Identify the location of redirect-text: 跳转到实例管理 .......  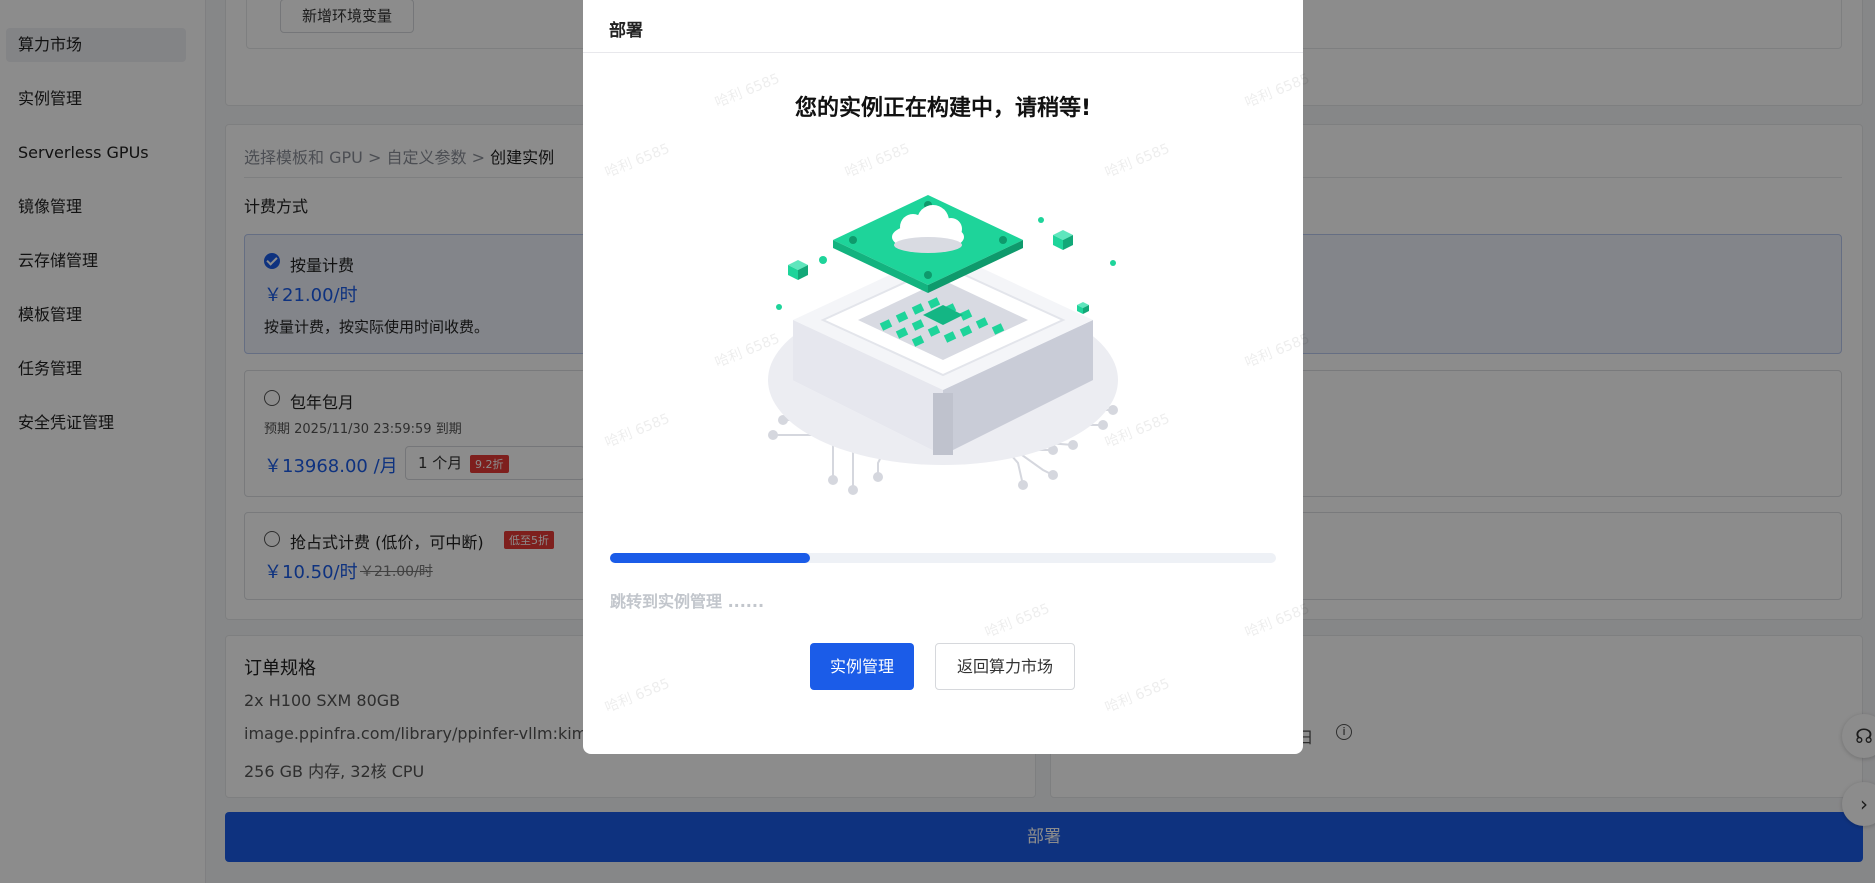
(687, 601).